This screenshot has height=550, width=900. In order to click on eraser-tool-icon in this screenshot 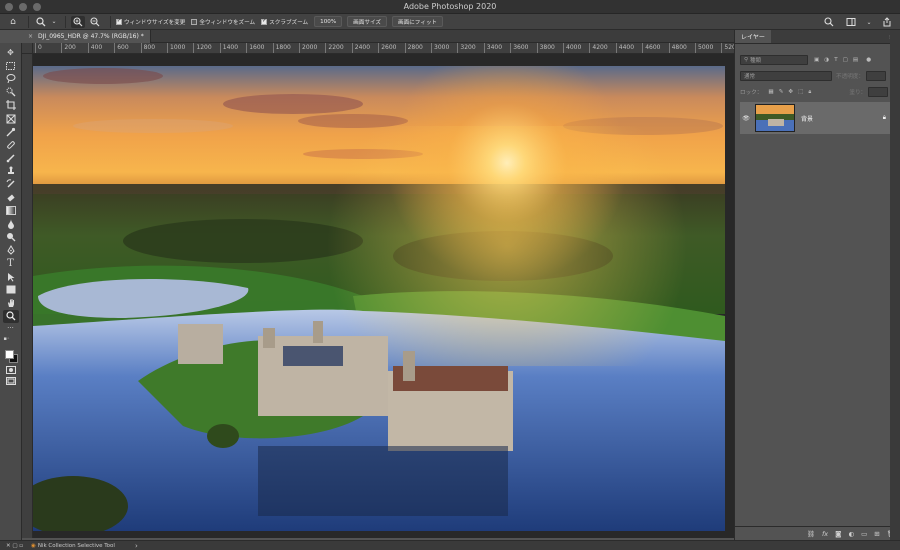, I will do `click(11, 197)`.